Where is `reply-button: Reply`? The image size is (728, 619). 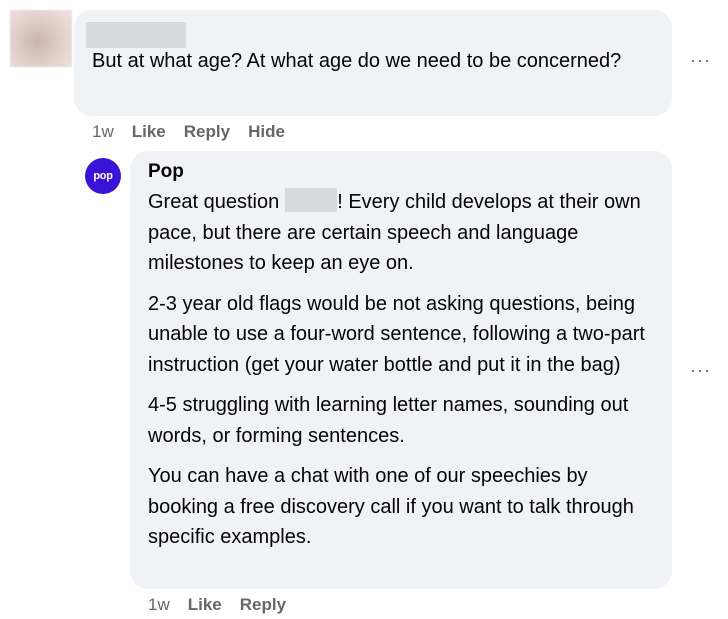
reply-button: Reply is located at coordinates (207, 132).